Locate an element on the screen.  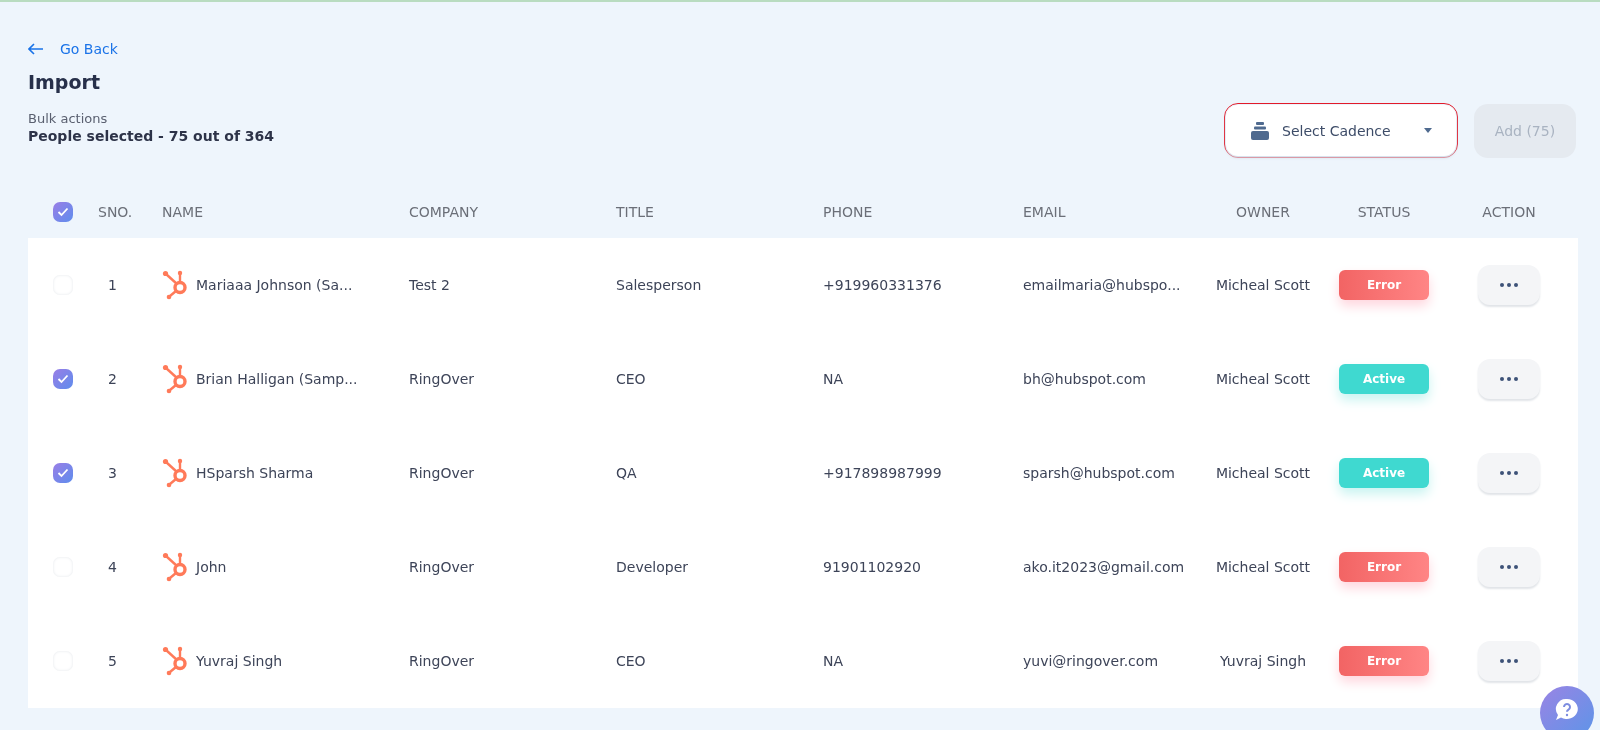
column-header: COMPANY is located at coordinates (444, 212).